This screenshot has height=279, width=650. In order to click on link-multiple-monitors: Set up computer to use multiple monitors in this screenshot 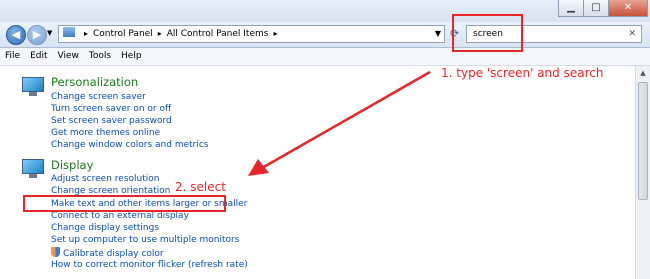, I will do `click(145, 240)`.